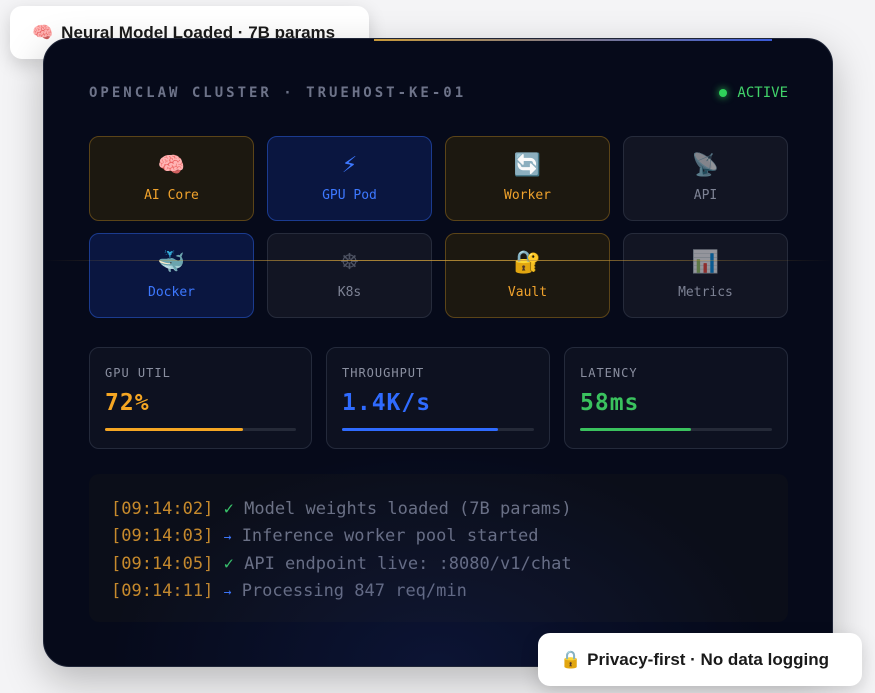  Describe the element at coordinates (705, 195) in the screenshot. I see `tile-label: API` at that location.